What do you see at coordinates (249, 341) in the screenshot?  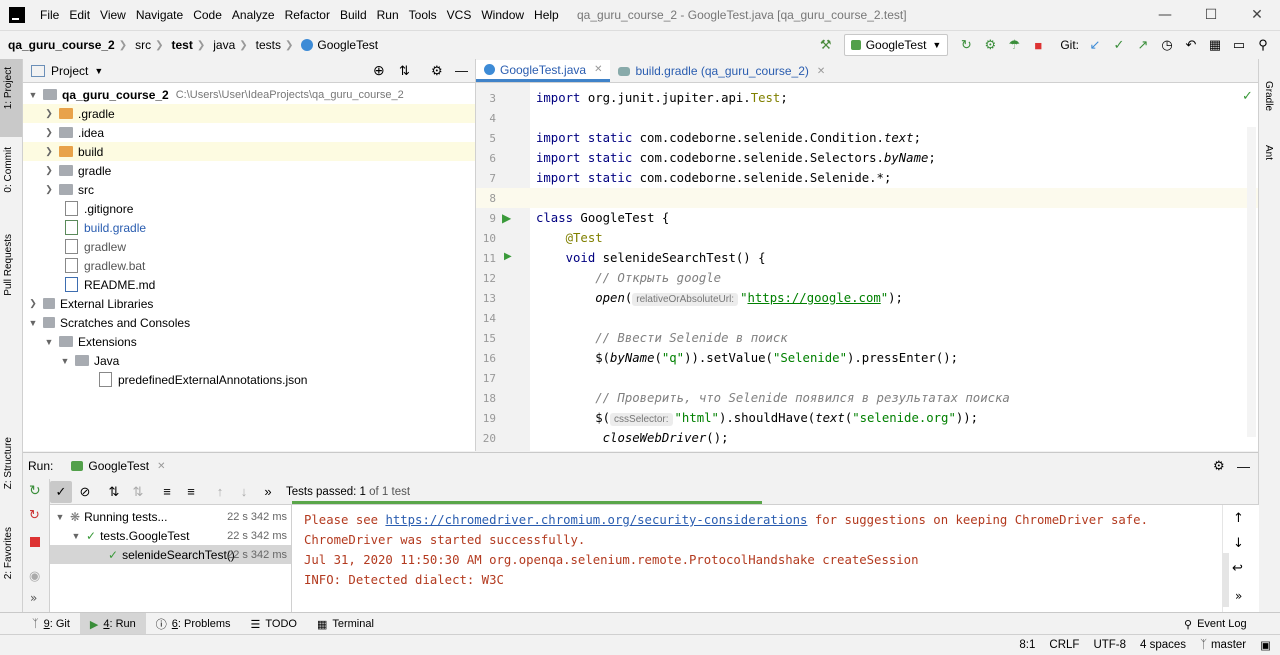 I see `tree-item-extensions: ▼ Extensions` at bounding box center [249, 341].